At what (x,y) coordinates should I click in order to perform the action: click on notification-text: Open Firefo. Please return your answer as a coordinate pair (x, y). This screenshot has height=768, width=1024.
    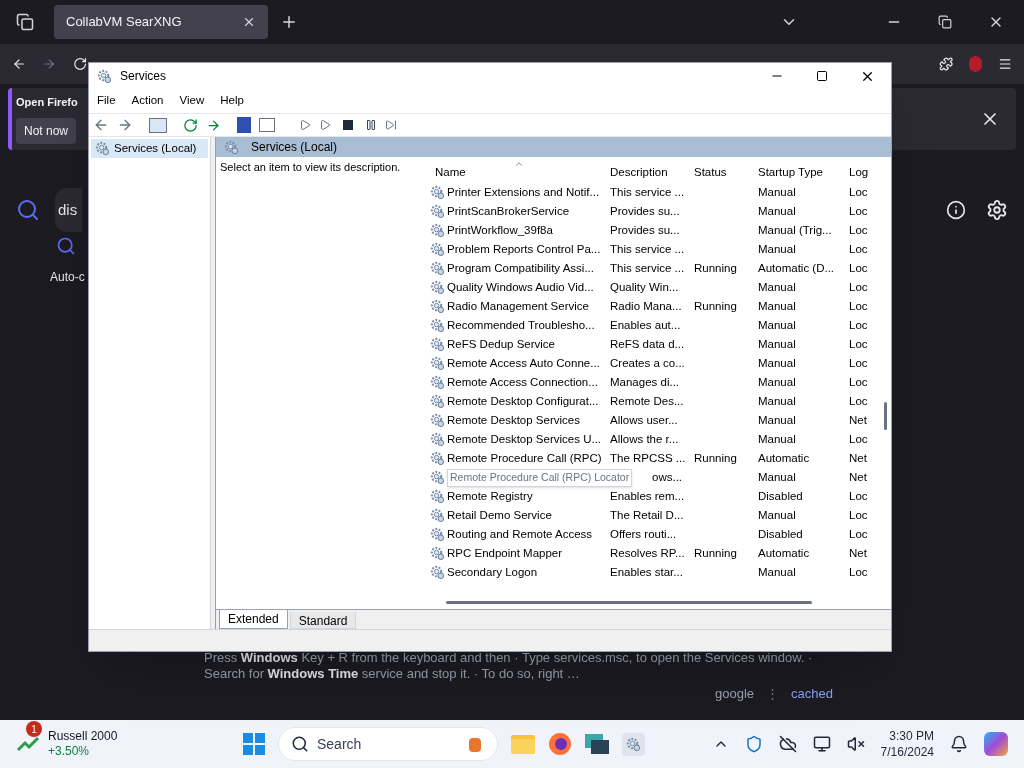
    Looking at the image, I should click on (47, 102).